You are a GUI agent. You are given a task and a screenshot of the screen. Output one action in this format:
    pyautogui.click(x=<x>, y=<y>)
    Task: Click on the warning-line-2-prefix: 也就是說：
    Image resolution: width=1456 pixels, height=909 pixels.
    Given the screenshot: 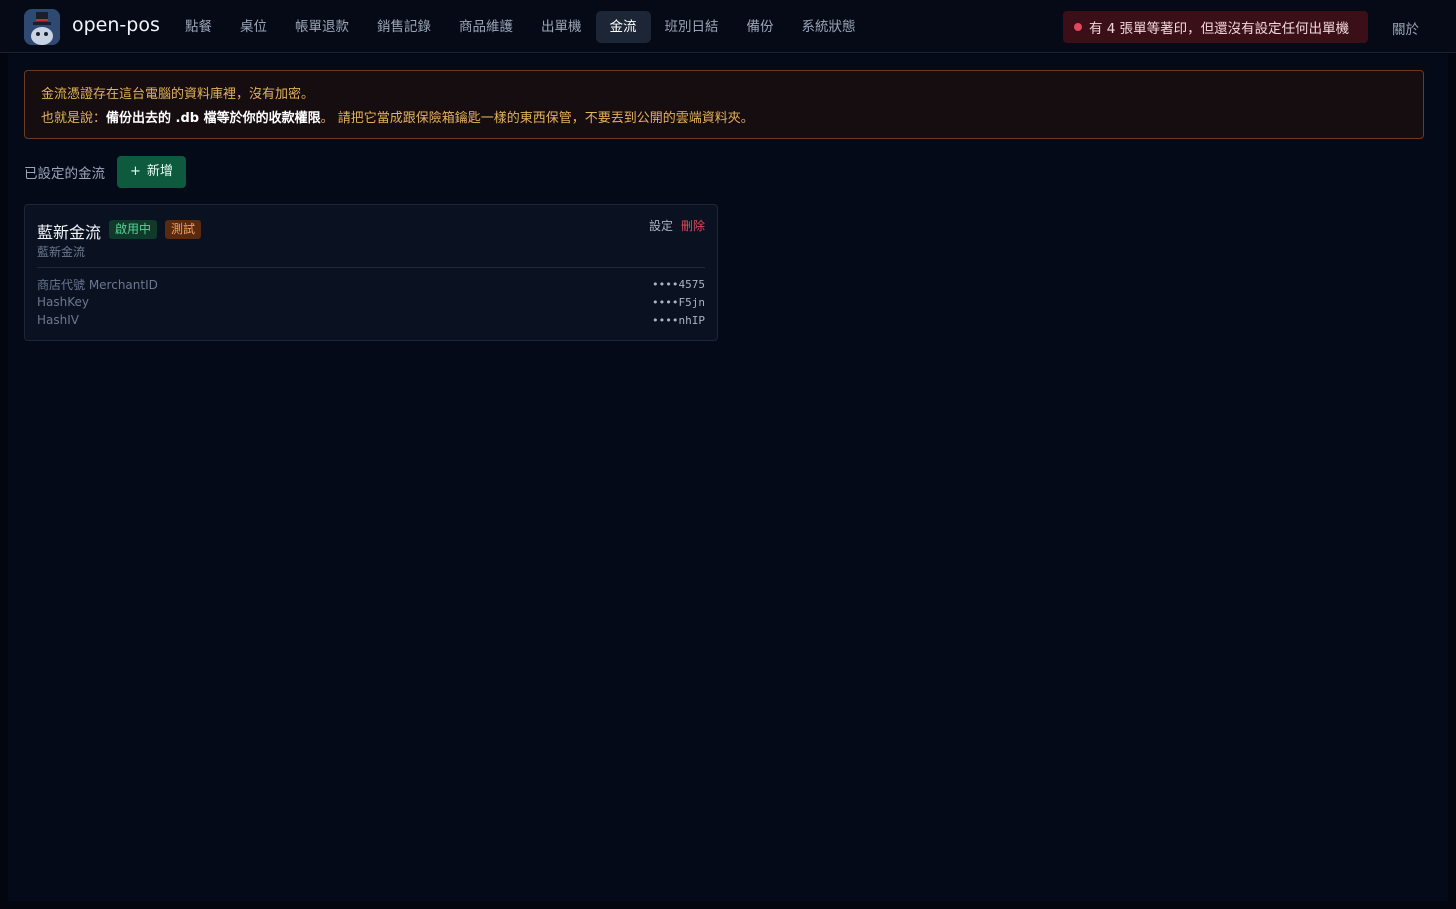 What is the action you would take?
    pyautogui.click(x=74, y=118)
    